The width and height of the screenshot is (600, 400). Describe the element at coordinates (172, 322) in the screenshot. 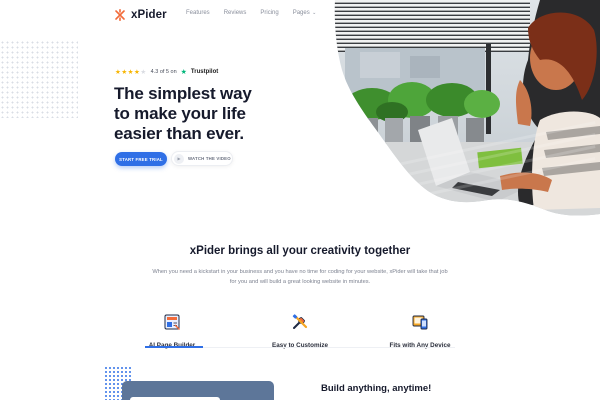

I see `page-builder-icon` at that location.